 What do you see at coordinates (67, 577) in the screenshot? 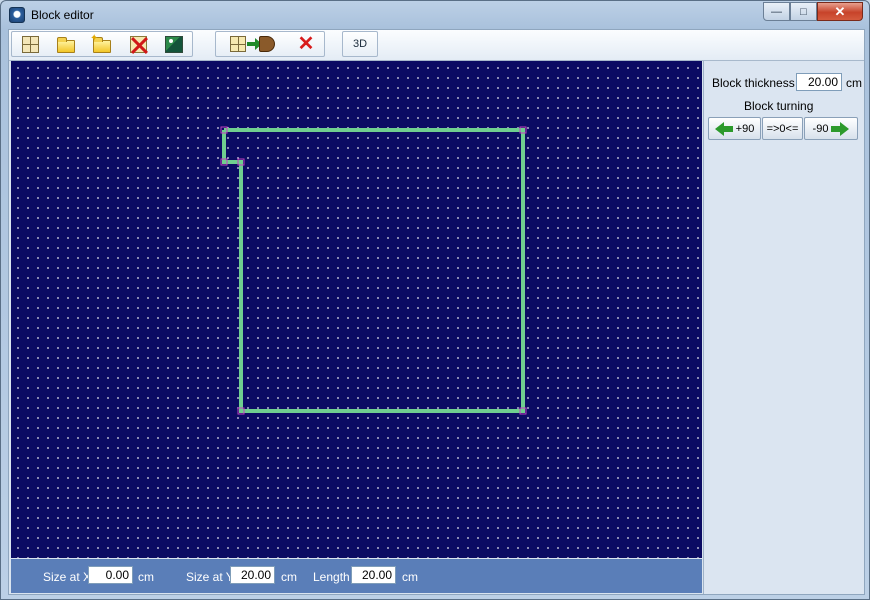
I see `size-x-label: Size at X` at bounding box center [67, 577].